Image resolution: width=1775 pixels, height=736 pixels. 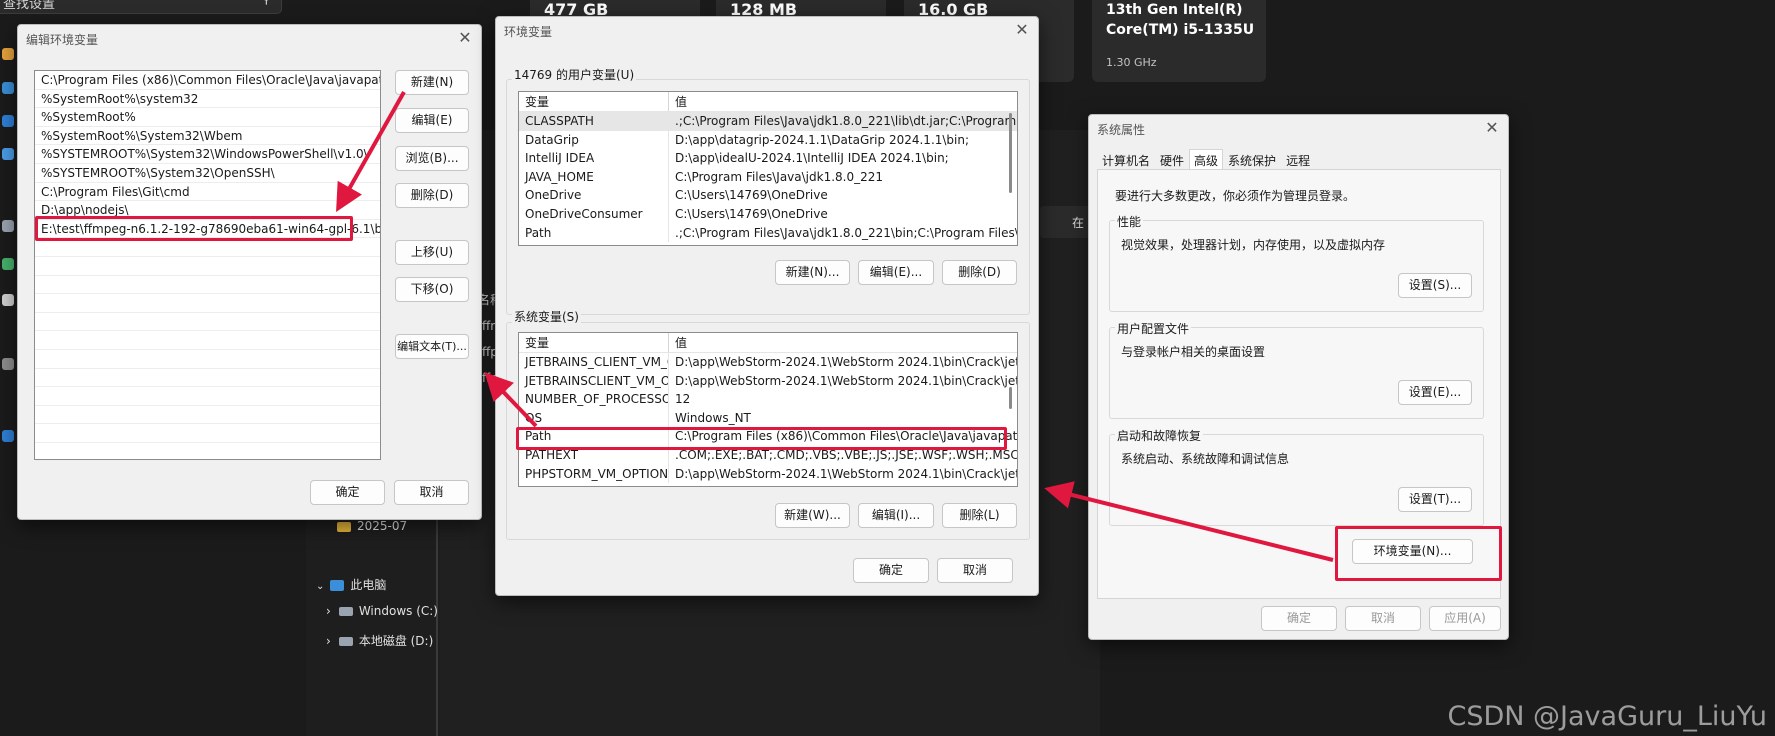 I want to click on arrow-to-new-entry, so click(x=371, y=151).